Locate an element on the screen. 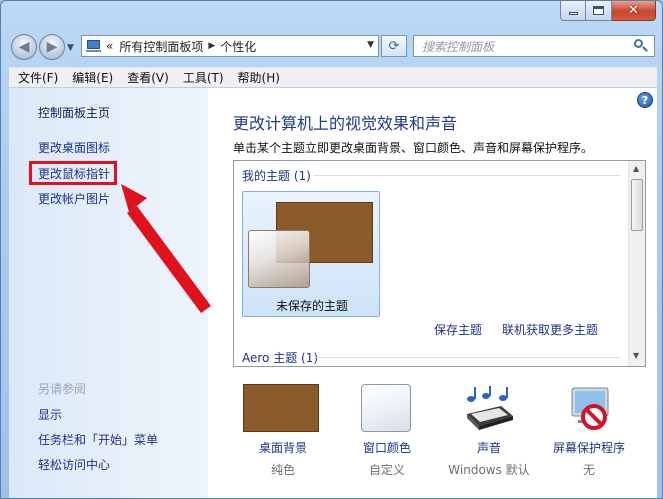 The image size is (663, 499). page-title: 更改计算机上的视觉效果和声音 is located at coordinates (345, 123).